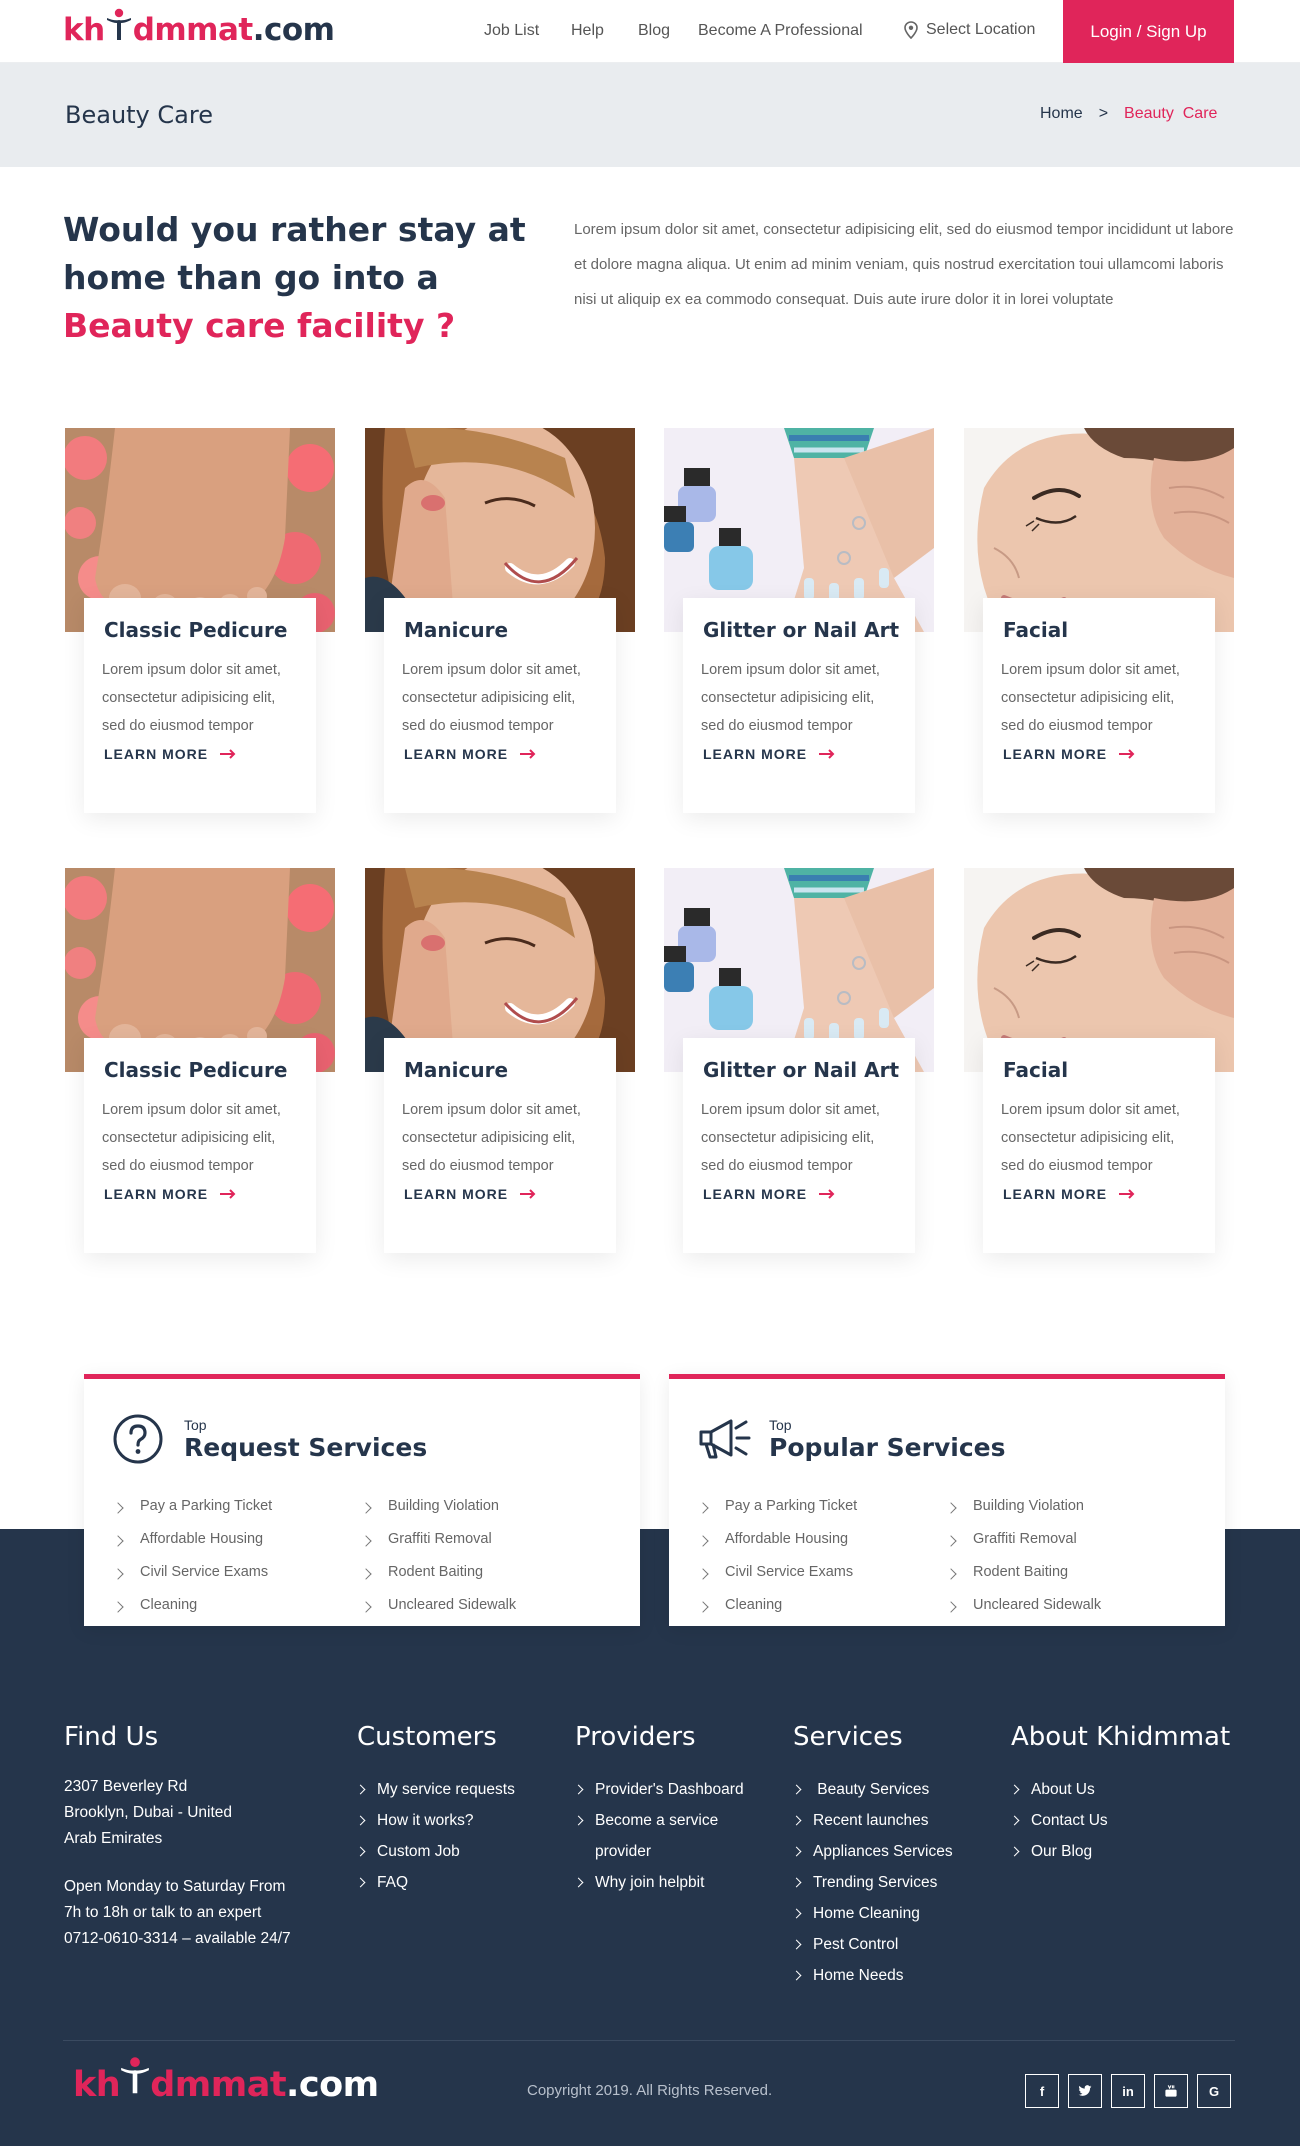  What do you see at coordinates (1062, 1851) in the screenshot?
I see `footer-link-label: Our Blog` at bounding box center [1062, 1851].